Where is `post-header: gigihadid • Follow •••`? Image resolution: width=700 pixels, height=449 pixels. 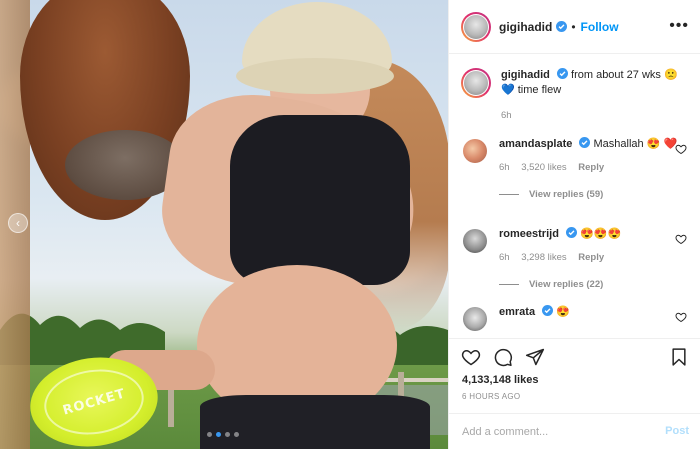 post-header: gigihadid • Follow ••• is located at coordinates (574, 27).